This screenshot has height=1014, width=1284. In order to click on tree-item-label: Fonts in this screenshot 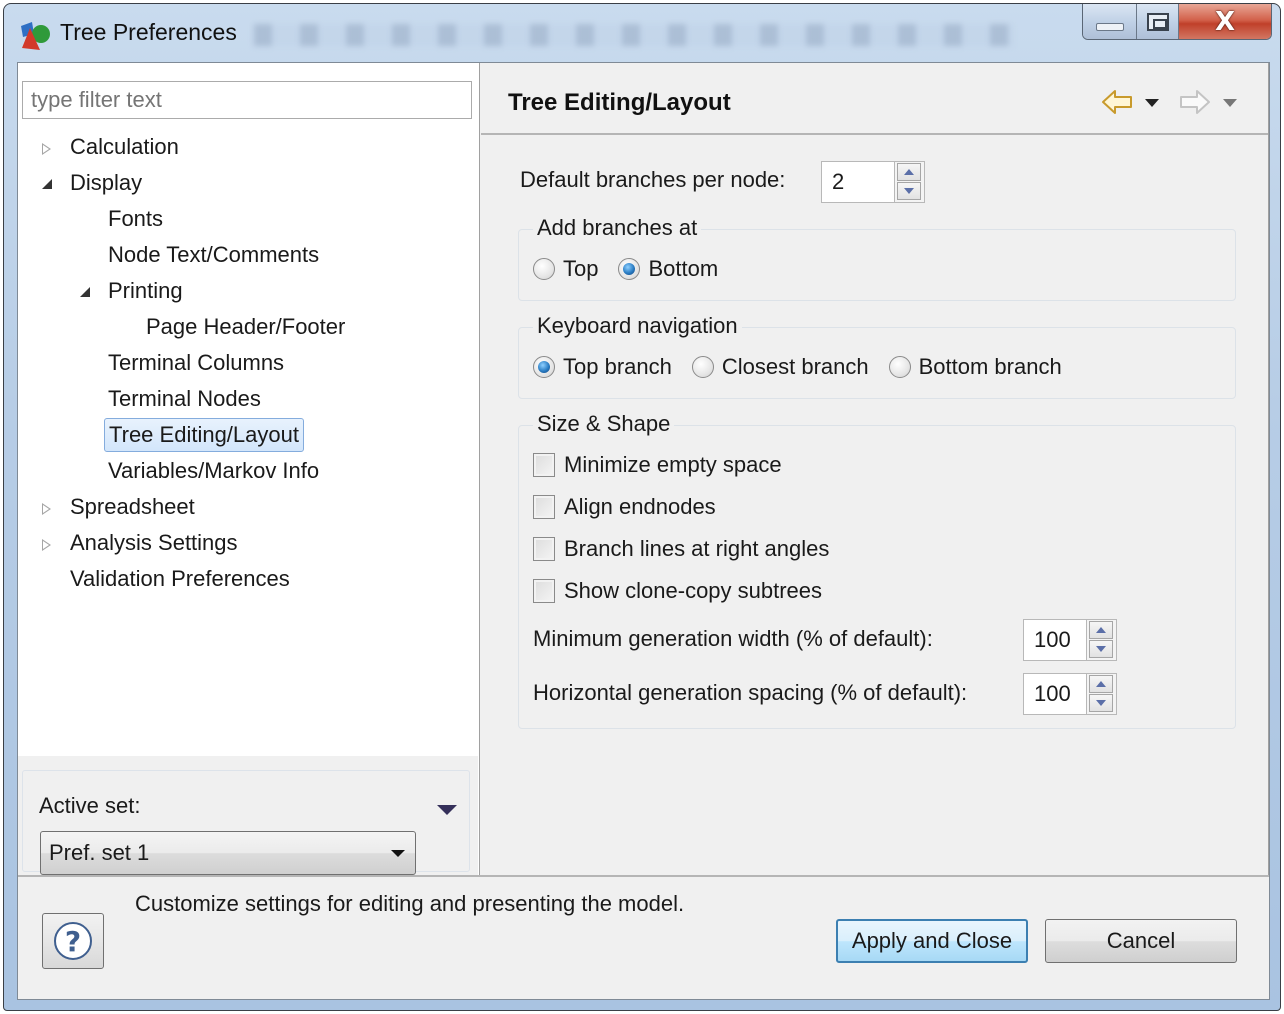, I will do `click(135, 219)`.